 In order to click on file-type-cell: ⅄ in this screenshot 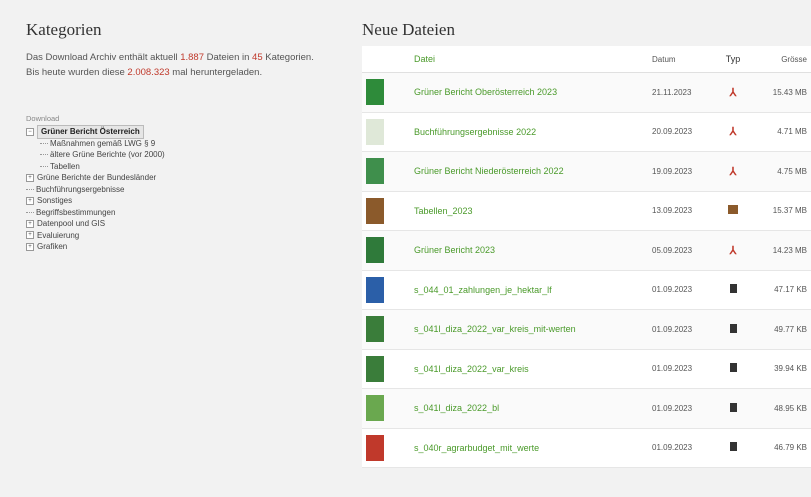, I will do `click(733, 132)`.